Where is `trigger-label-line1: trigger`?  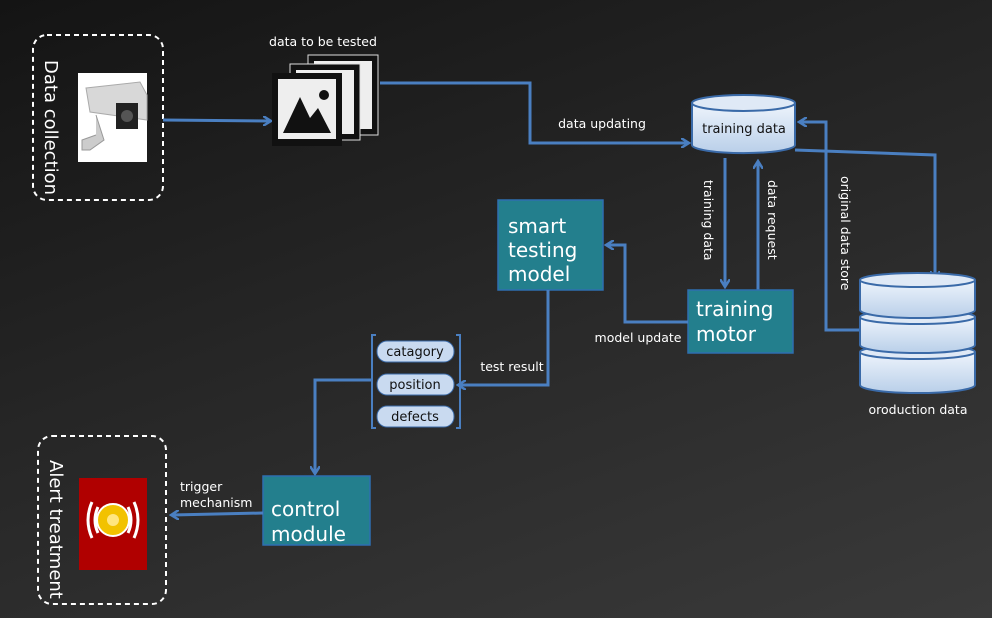
trigger-label-line1: trigger is located at coordinates (201, 486).